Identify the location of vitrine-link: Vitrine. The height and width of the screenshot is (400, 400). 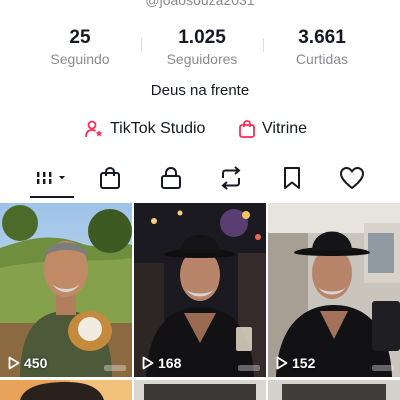
(272, 129).